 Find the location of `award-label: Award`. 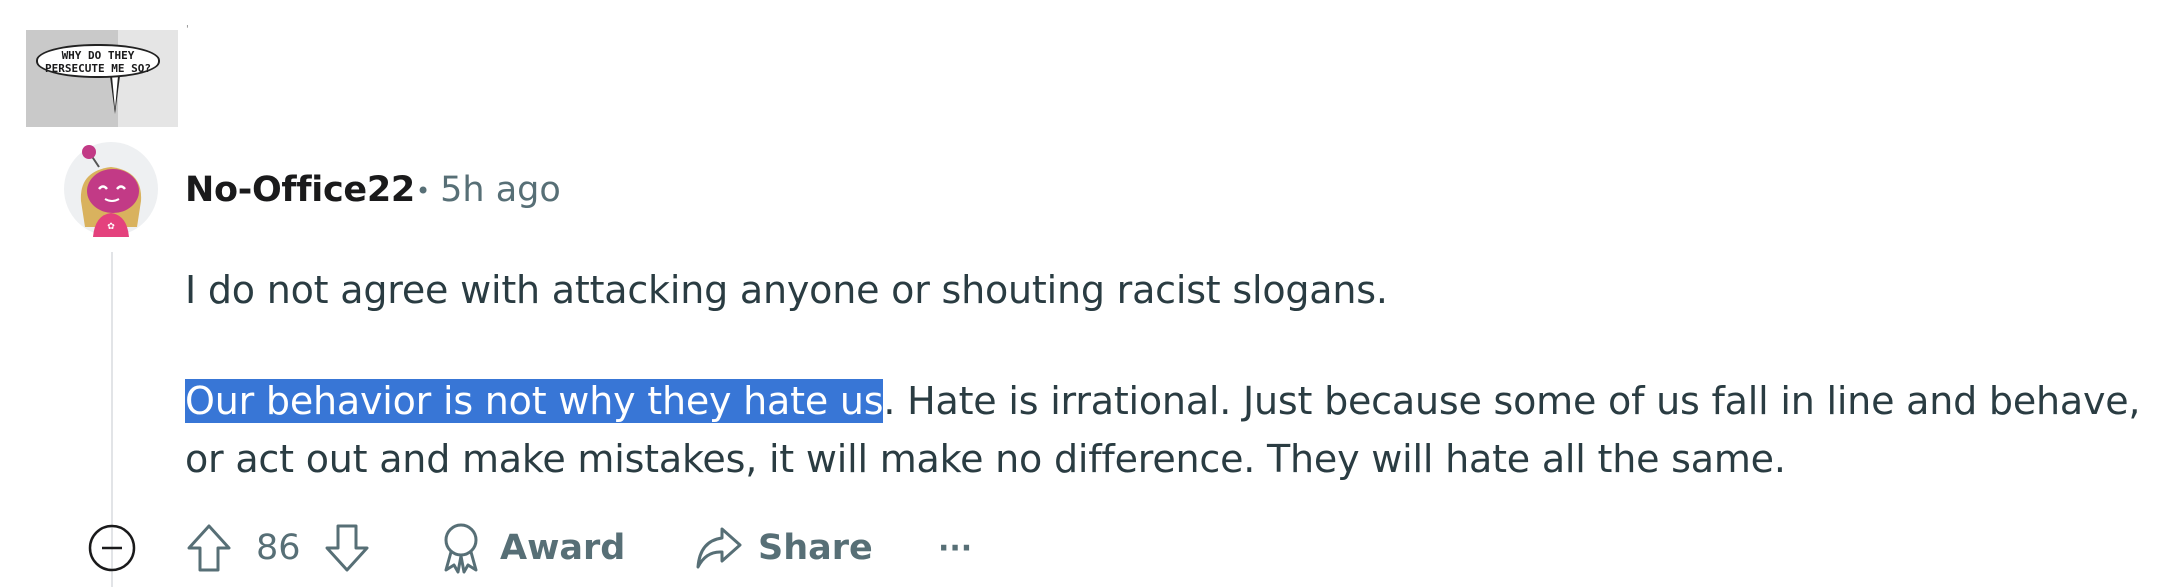

award-label: Award is located at coordinates (563, 548).